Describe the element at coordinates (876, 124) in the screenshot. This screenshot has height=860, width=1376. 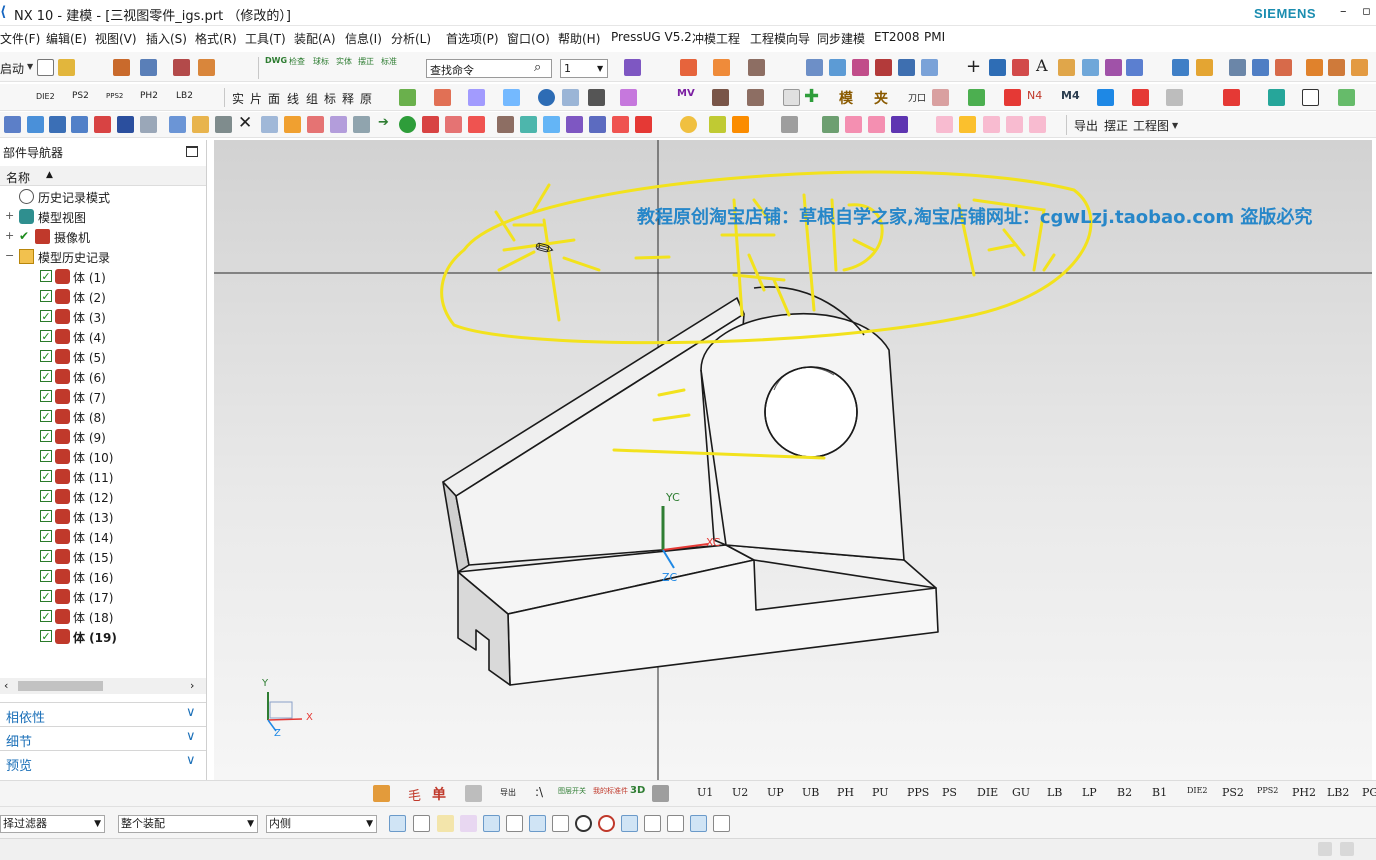
I see `pink-part2-icon` at that location.